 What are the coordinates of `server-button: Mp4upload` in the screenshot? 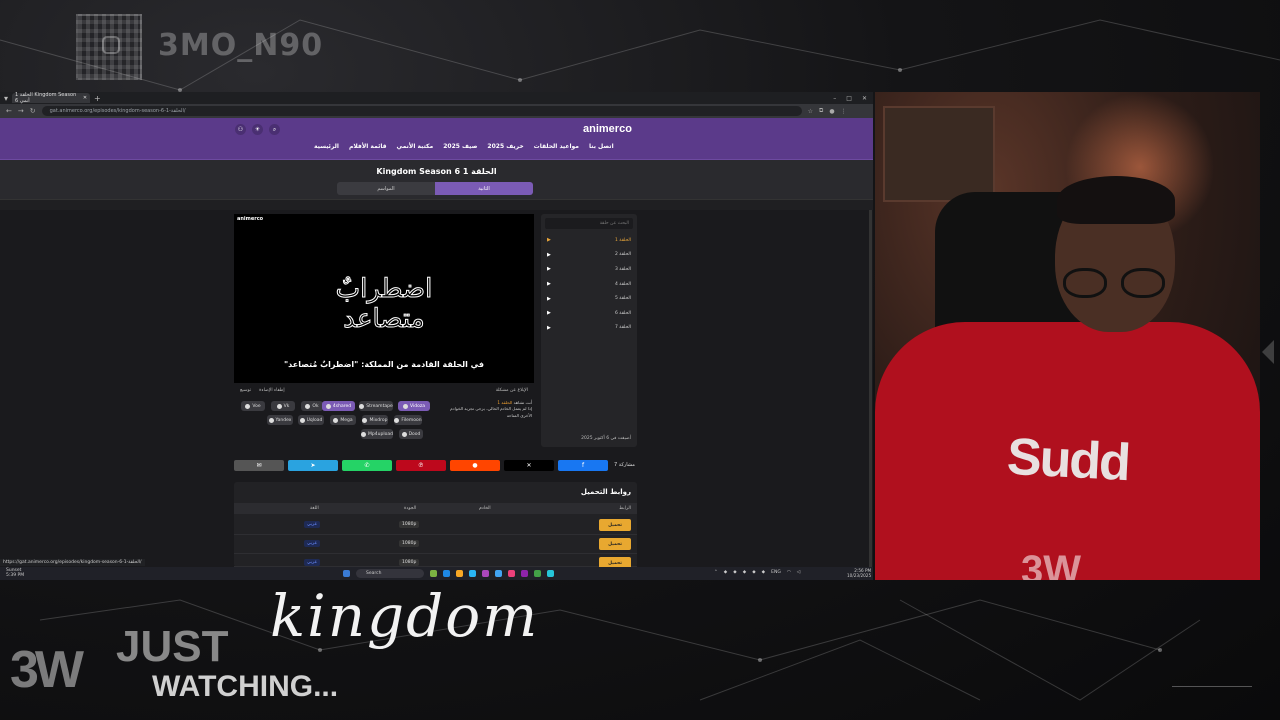 It's located at (377, 434).